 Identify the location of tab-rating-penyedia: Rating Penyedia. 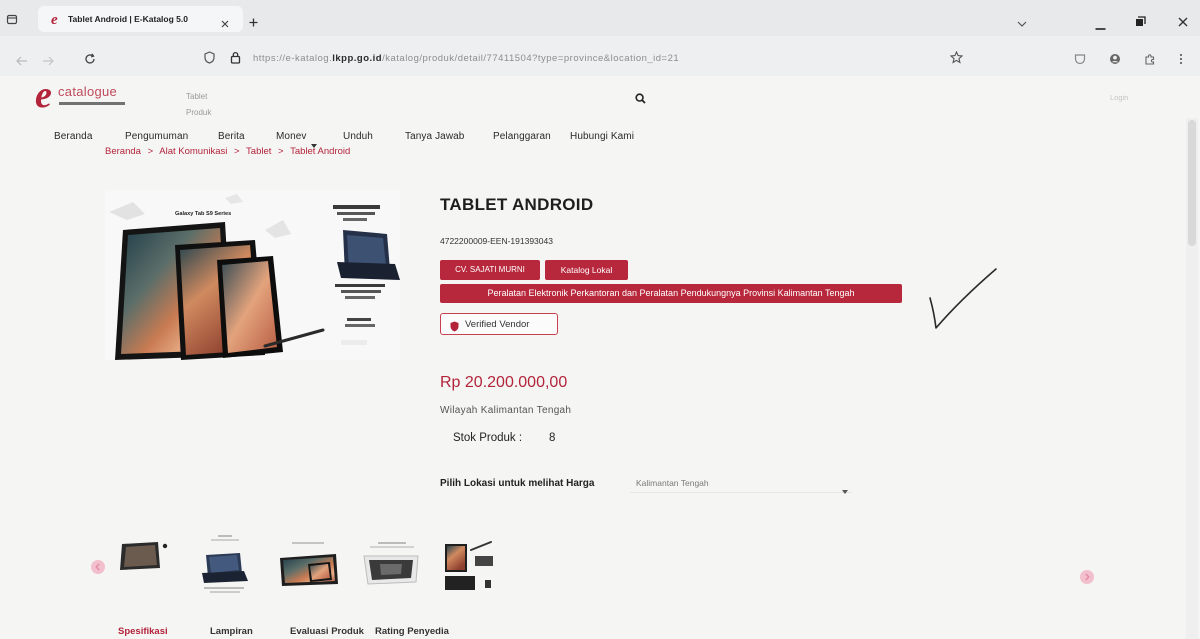
(412, 631).